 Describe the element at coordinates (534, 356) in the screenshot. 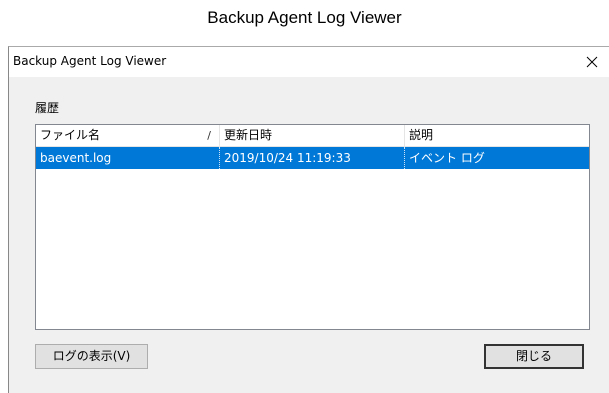

I see `close-button: 閉じる` at that location.